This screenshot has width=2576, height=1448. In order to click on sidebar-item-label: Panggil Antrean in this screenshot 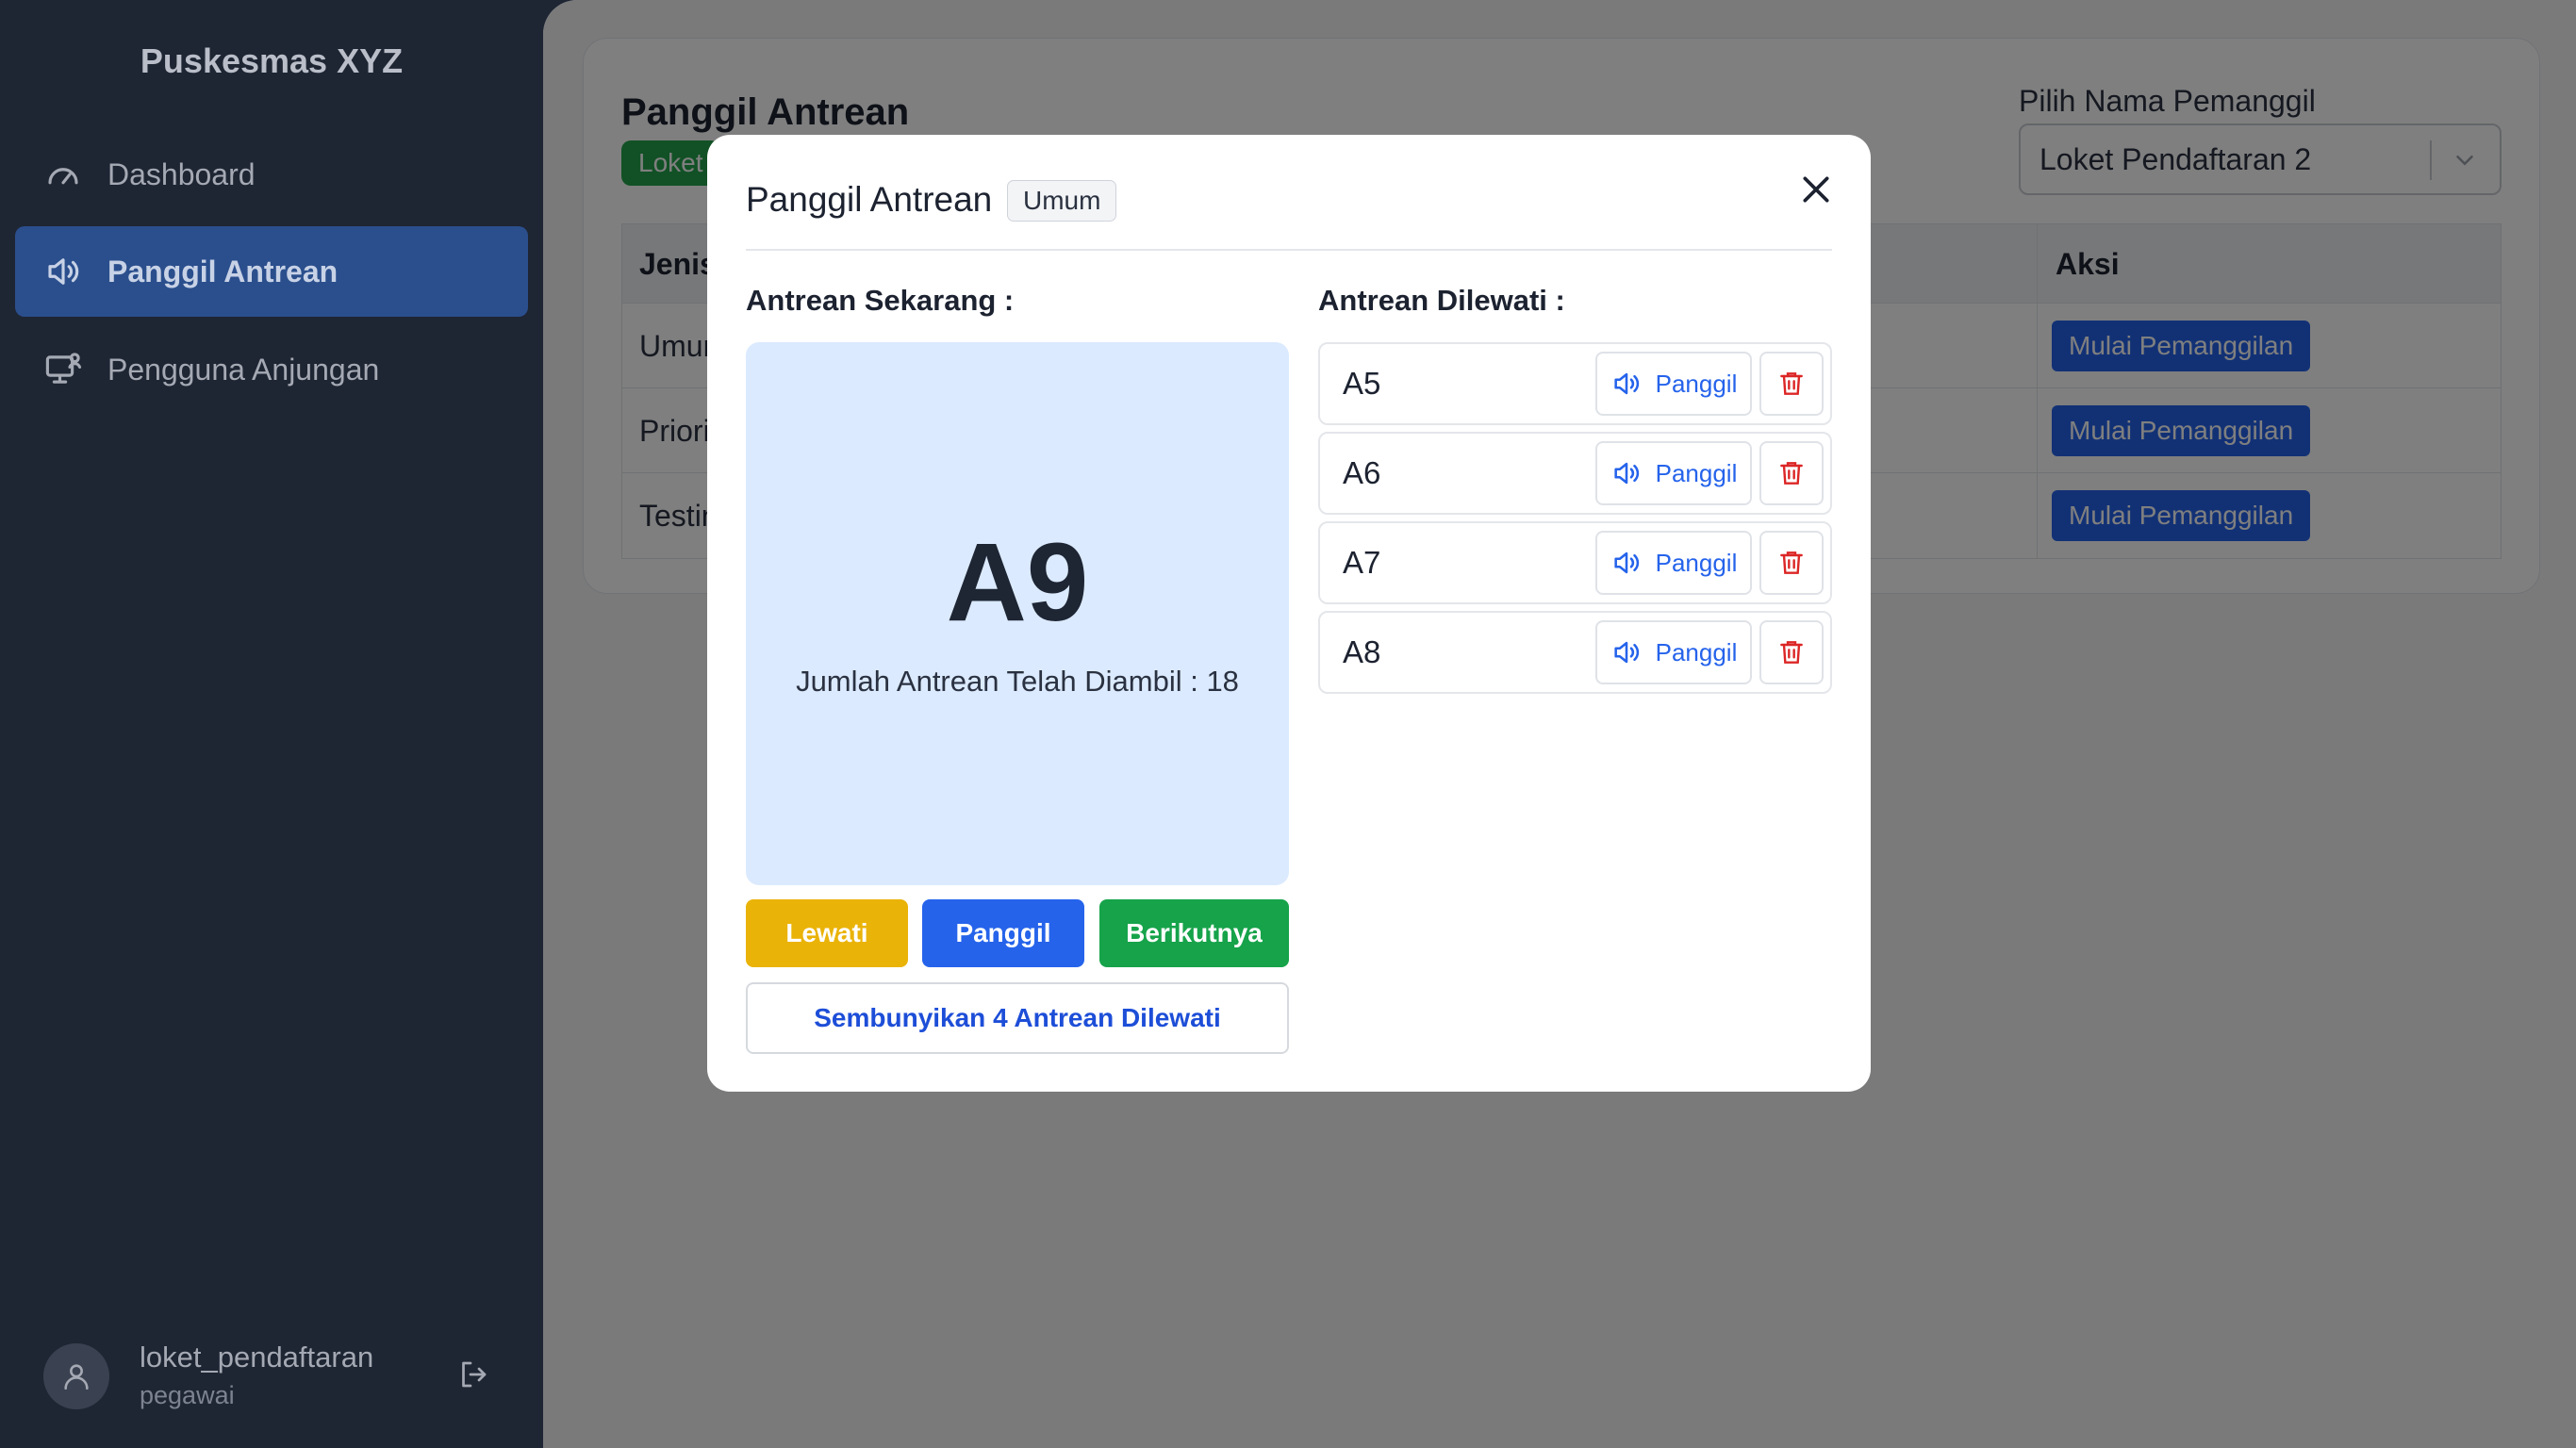, I will do `click(223, 271)`.